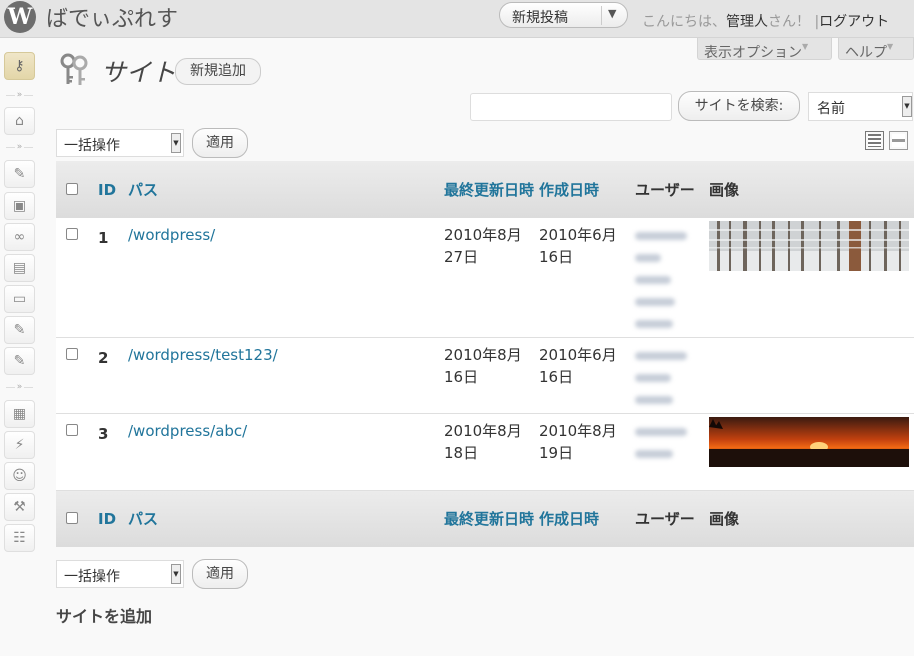  Describe the element at coordinates (220, 574) in the screenshot. I see `apply-button-bottom: 適用` at that location.